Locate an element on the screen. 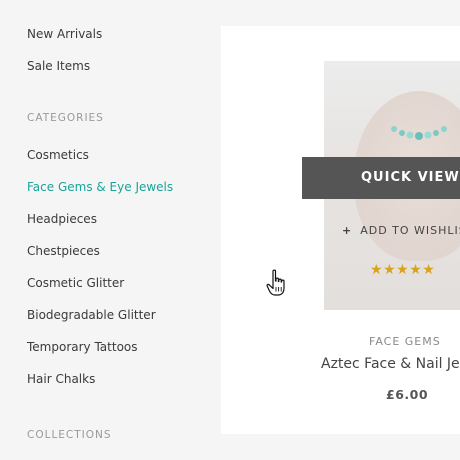  sidebar-item-temporary-tattoos: Temporary Tattoos is located at coordinates (82, 347).